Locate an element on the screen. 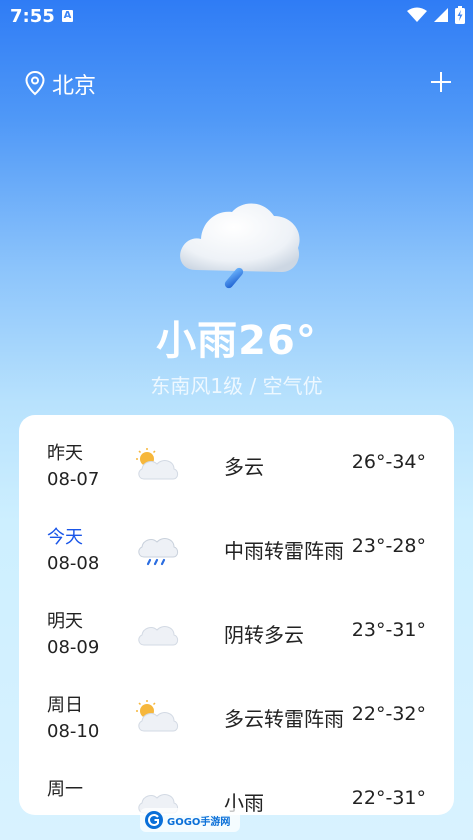  forecast-temp: 23°-31° is located at coordinates (388, 630).